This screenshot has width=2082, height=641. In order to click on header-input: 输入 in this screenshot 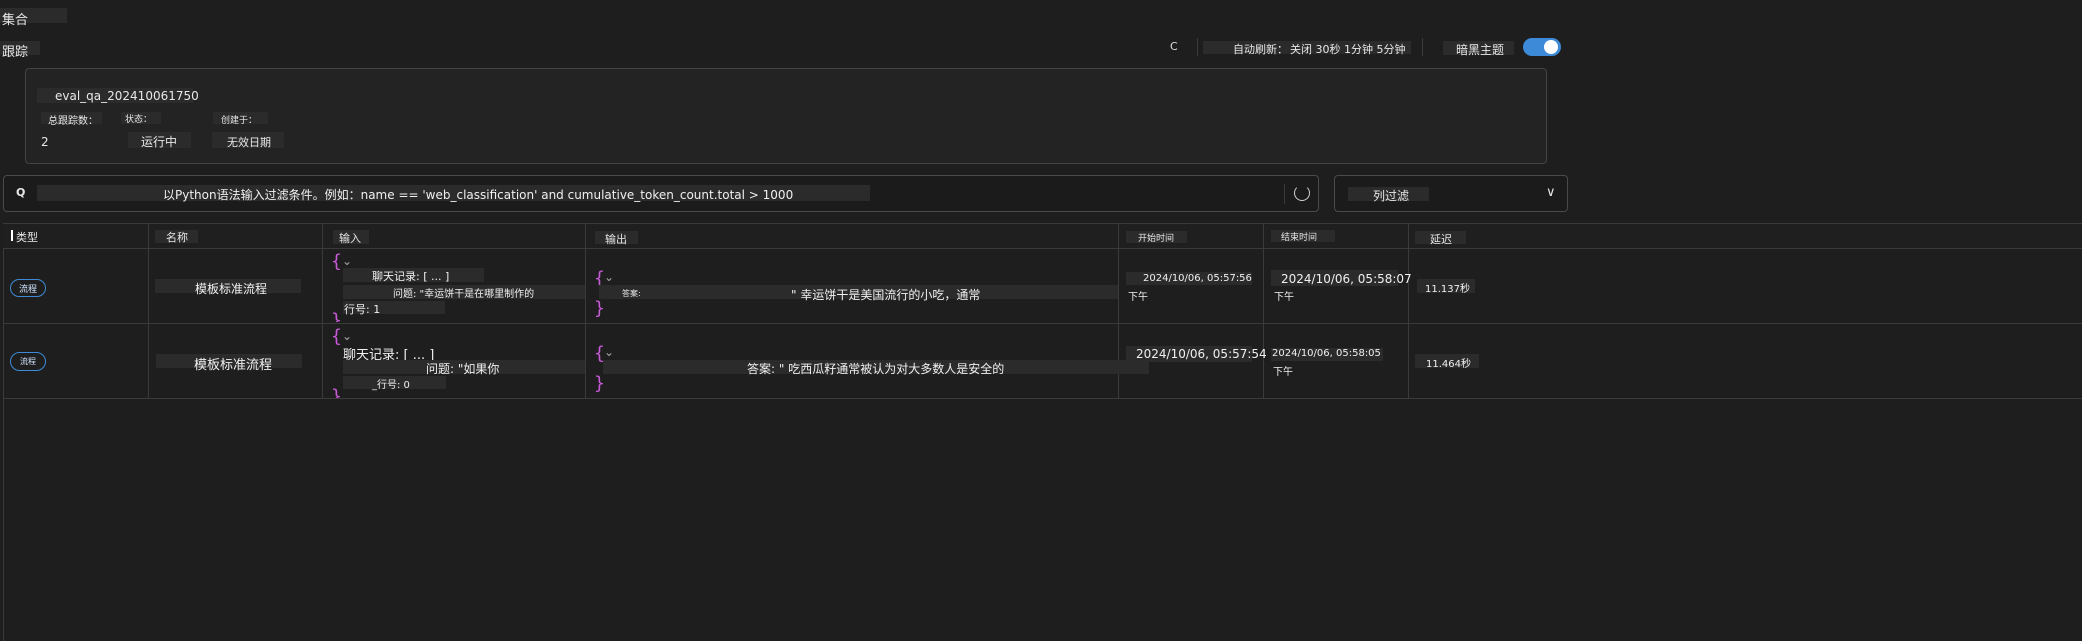, I will do `click(350, 238)`.